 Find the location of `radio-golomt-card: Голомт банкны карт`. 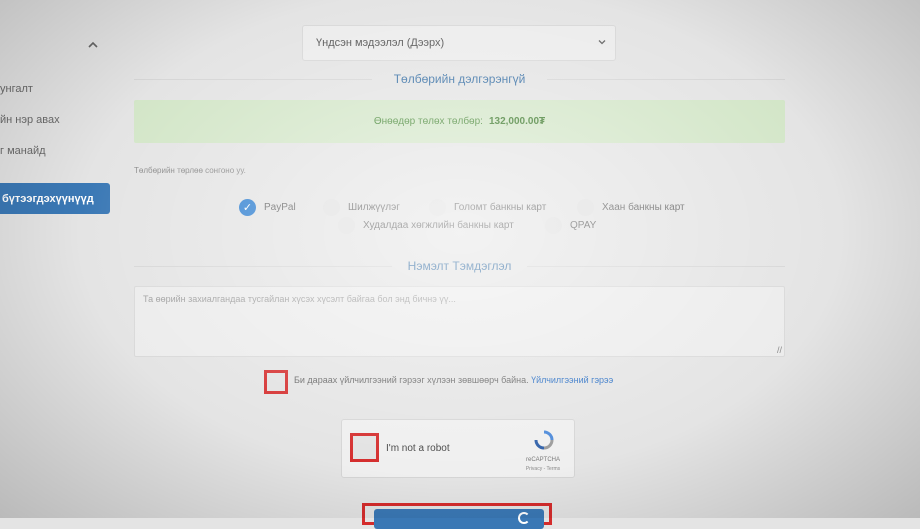

radio-golomt-card: Голомт банкны карт is located at coordinates (487, 207).